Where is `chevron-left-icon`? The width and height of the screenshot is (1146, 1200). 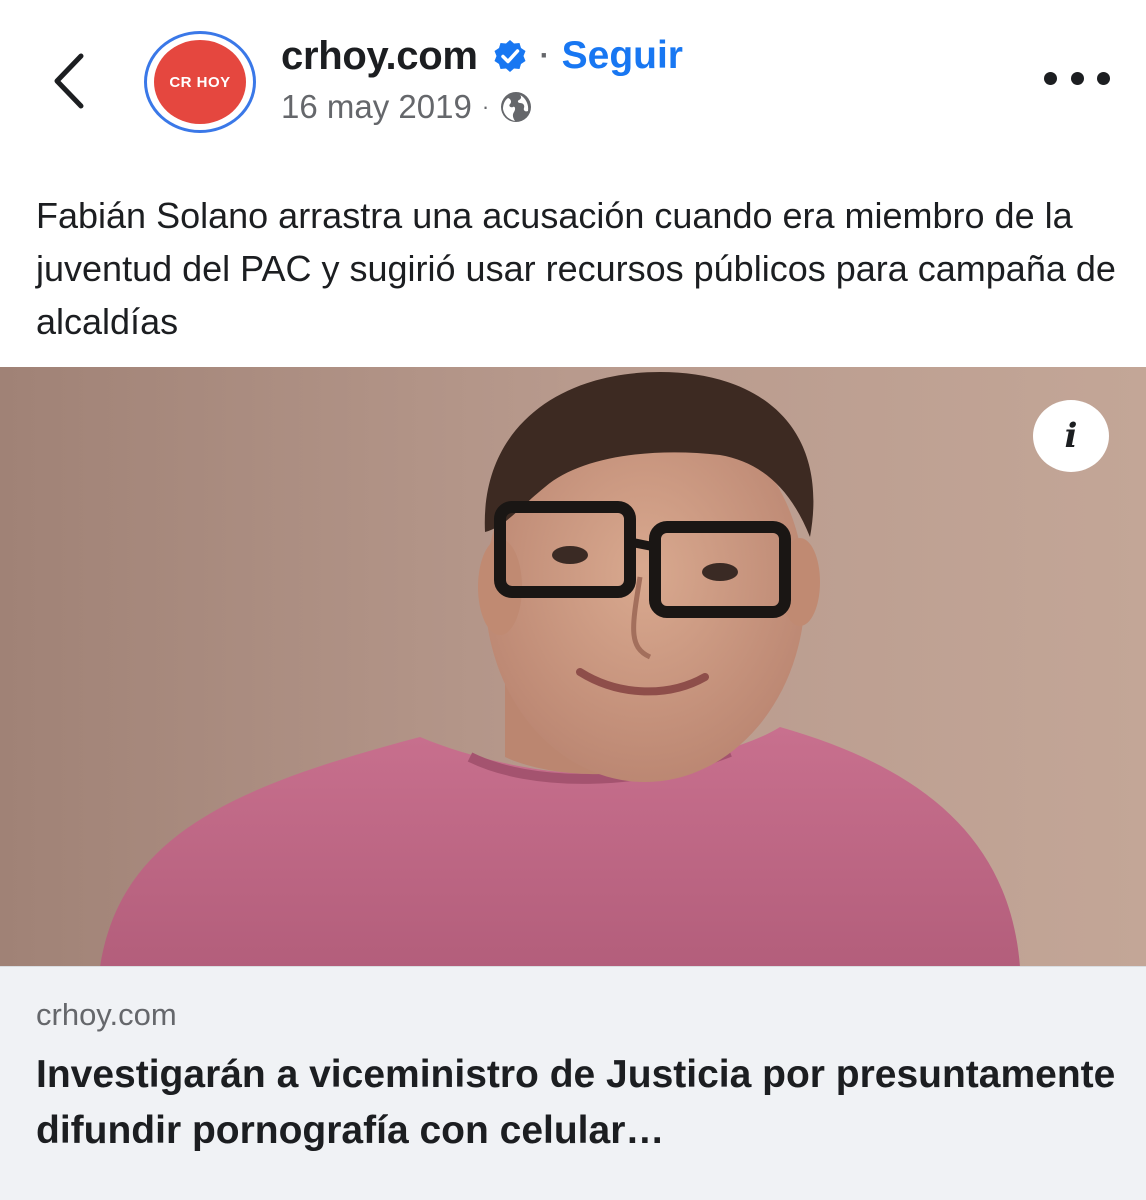
chevron-left-icon is located at coordinates (69, 81).